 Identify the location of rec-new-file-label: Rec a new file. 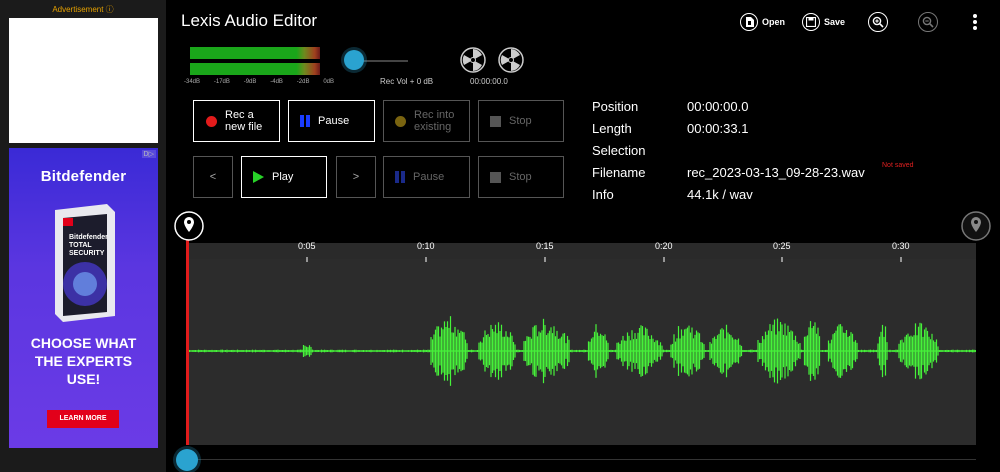
(244, 121).